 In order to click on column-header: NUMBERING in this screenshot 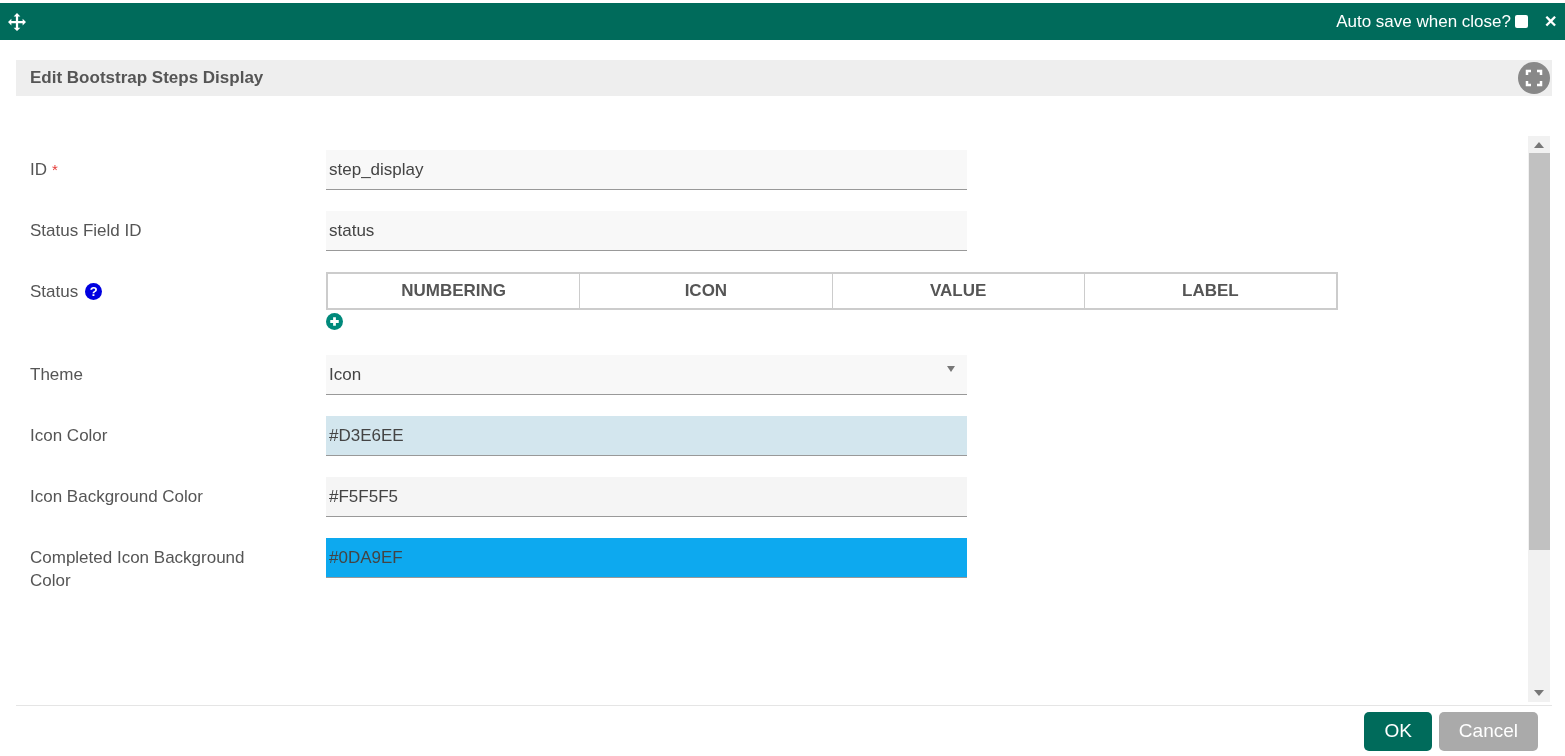, I will do `click(454, 291)`.